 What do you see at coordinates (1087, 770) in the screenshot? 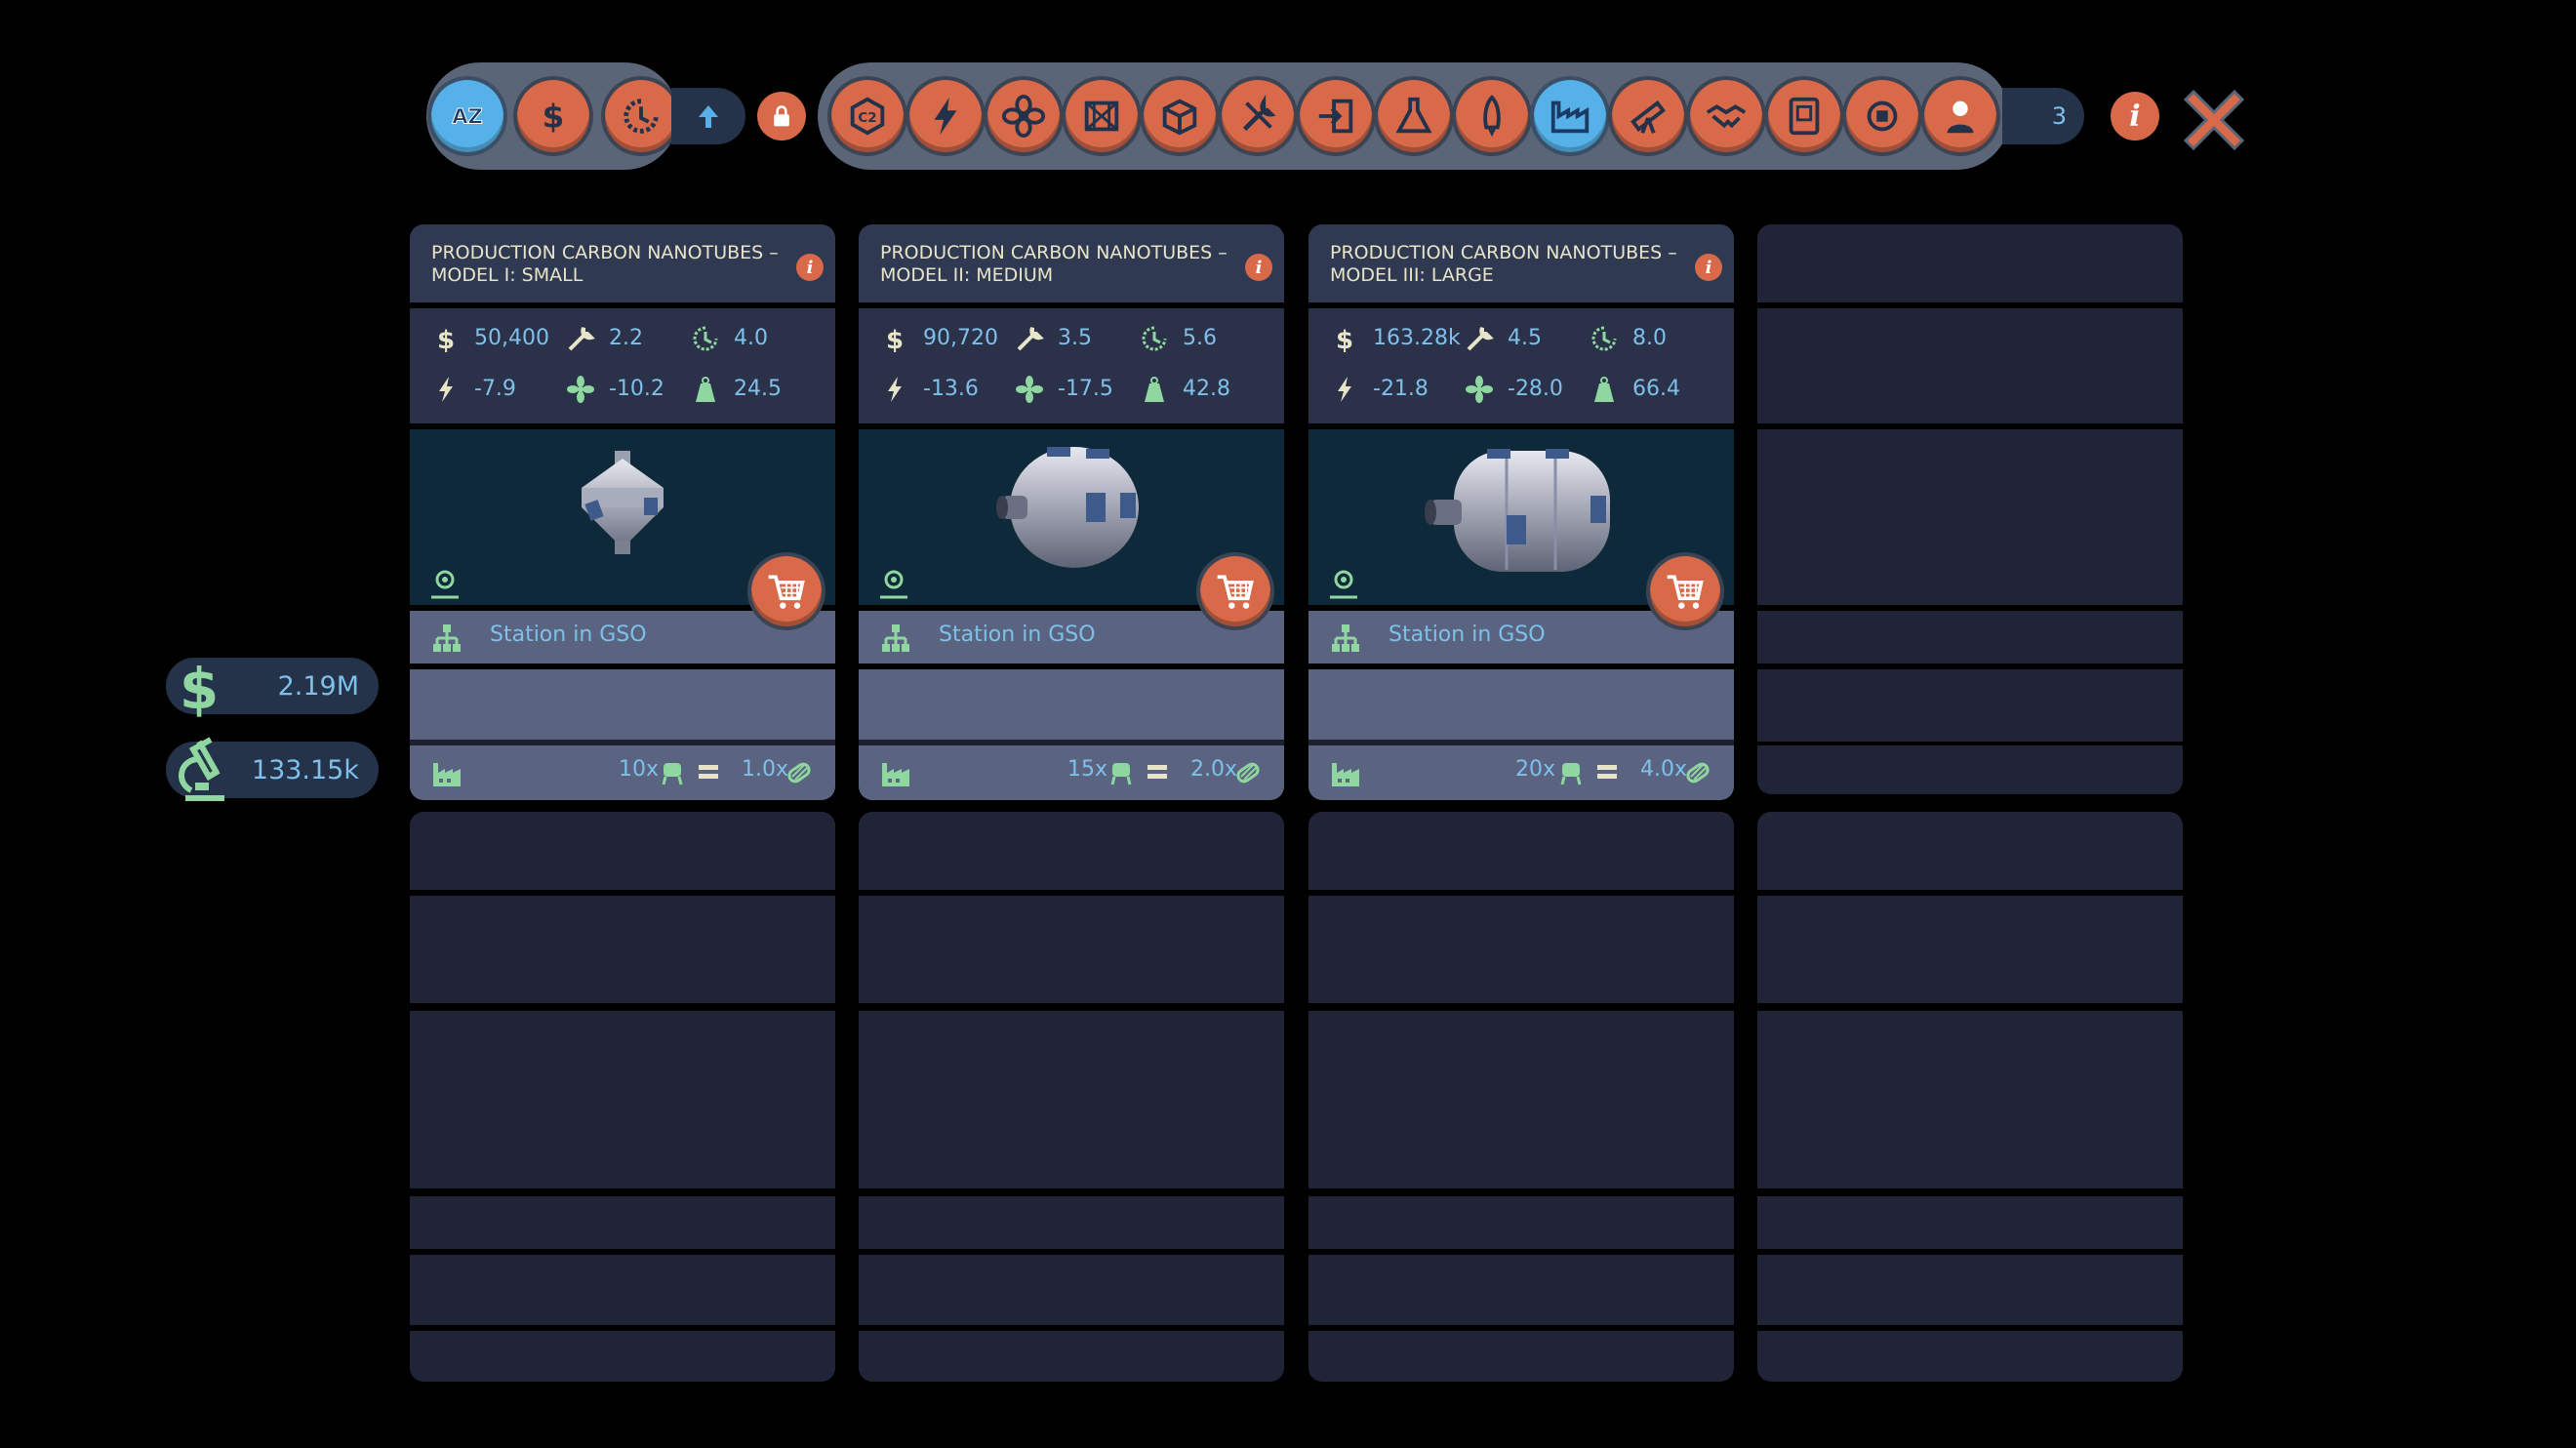
I see `crew-multiplier: 15x` at bounding box center [1087, 770].